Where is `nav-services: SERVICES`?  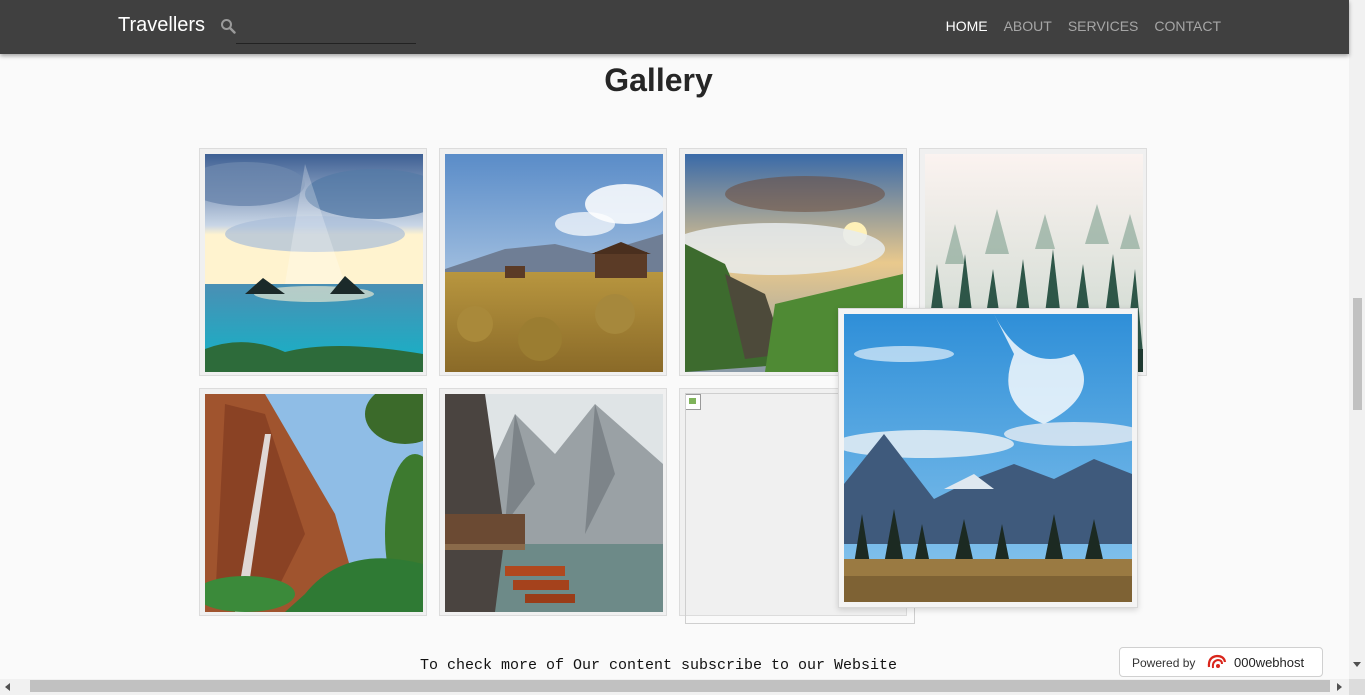
nav-services: SERVICES is located at coordinates (1103, 26).